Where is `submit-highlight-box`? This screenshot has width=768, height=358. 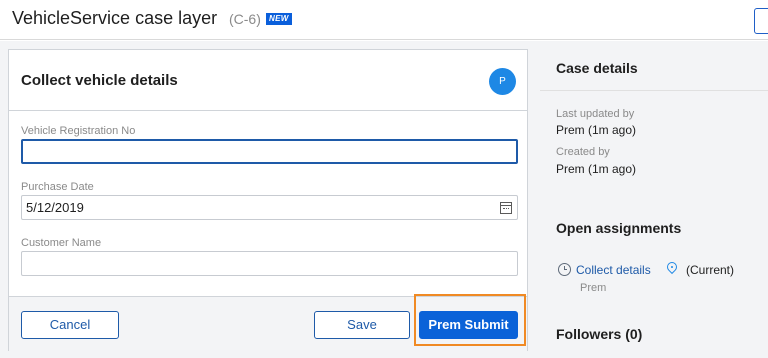
submit-highlight-box is located at coordinates (470, 320).